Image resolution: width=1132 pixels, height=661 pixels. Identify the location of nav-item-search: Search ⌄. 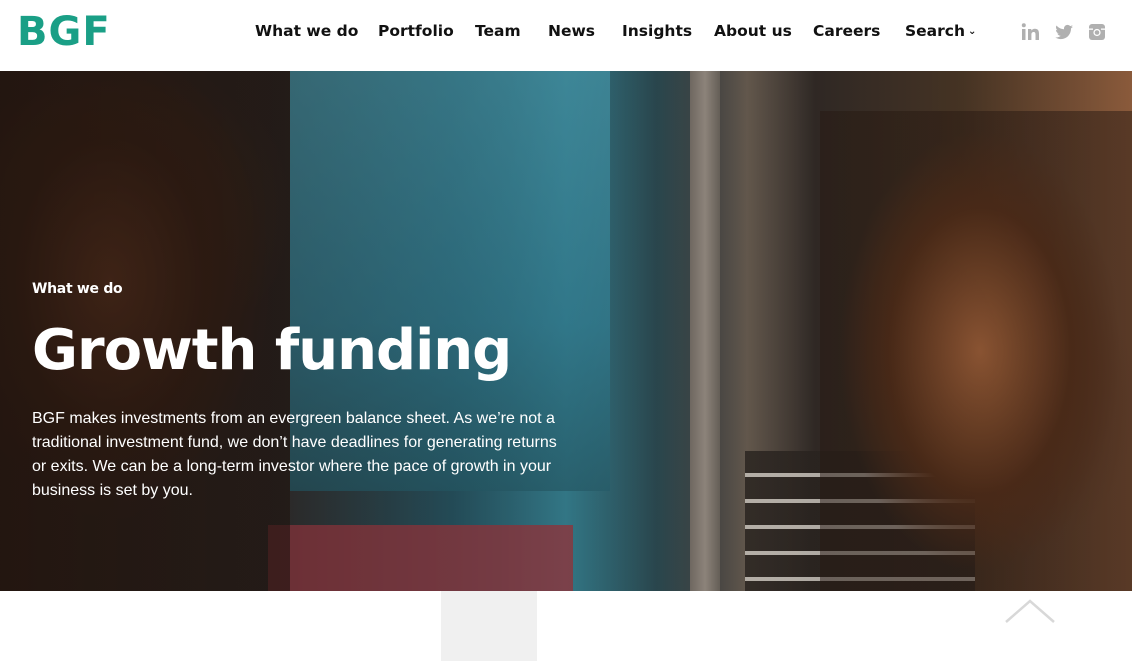
(940, 31).